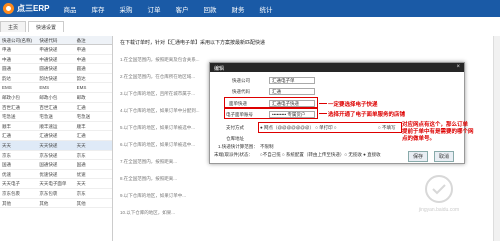 This screenshot has width=500, height=241. I want to click on table-row: 国通 国通快递 国通, so click(56, 165).